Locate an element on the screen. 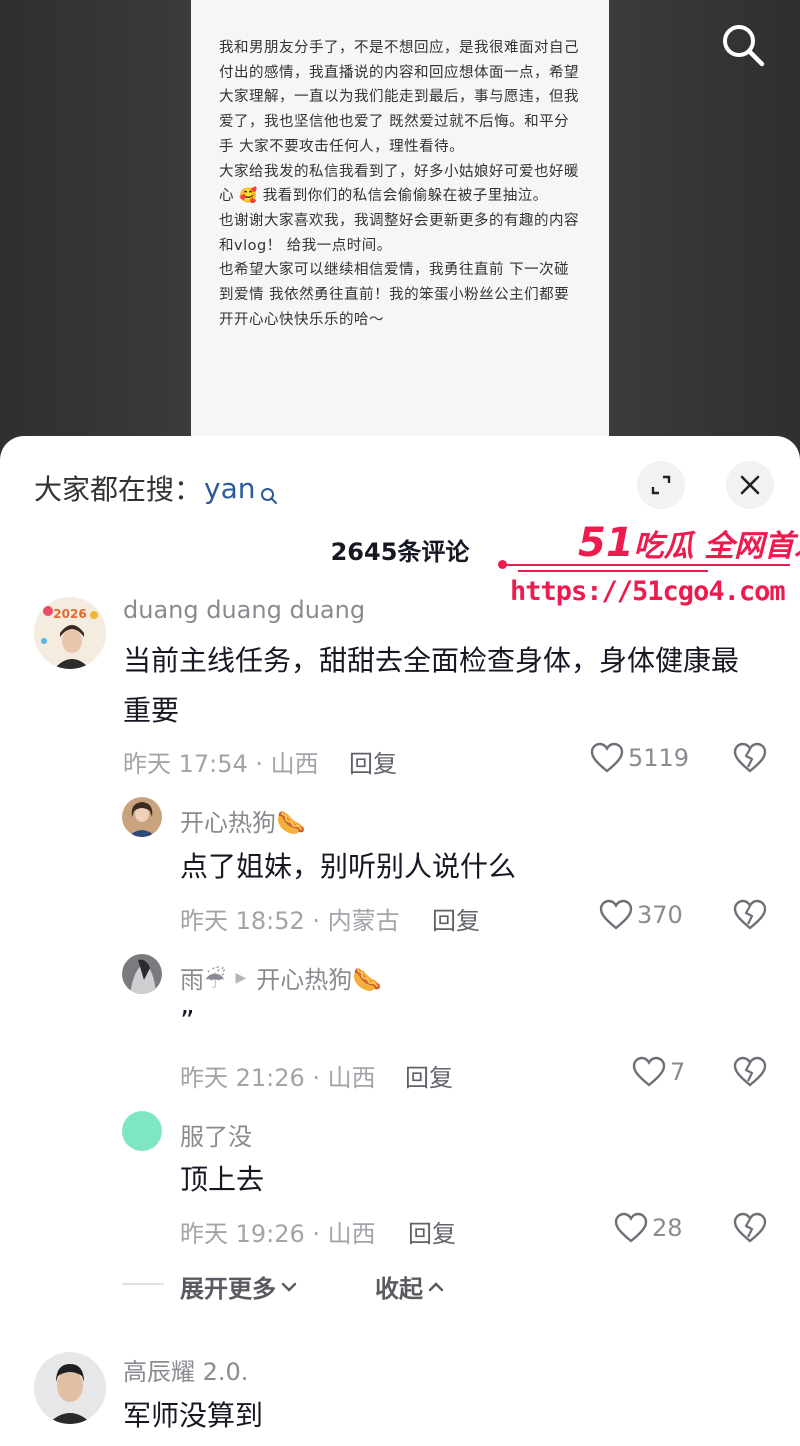 Image resolution: width=800 pixels, height=1446 pixels. comment-username: duang duang duang is located at coordinates (244, 610).